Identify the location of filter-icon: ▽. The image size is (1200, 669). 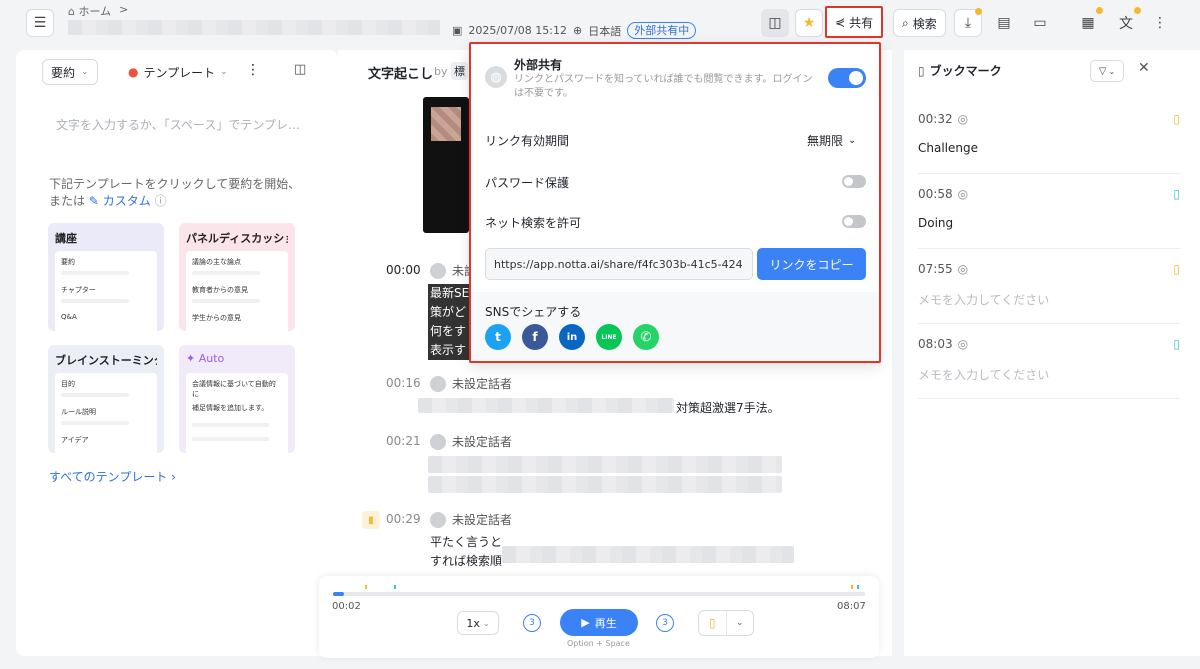
(1102, 71).